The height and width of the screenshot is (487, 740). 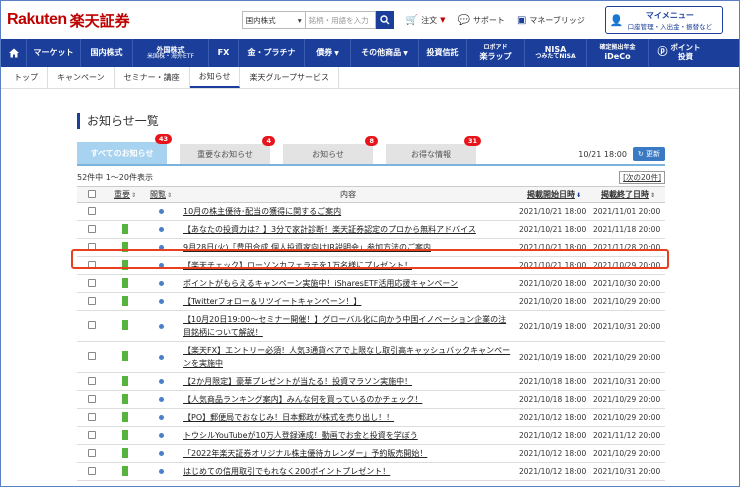 What do you see at coordinates (81, 77) in the screenshot?
I see `subnav-campaign: キャンペーン` at bounding box center [81, 77].